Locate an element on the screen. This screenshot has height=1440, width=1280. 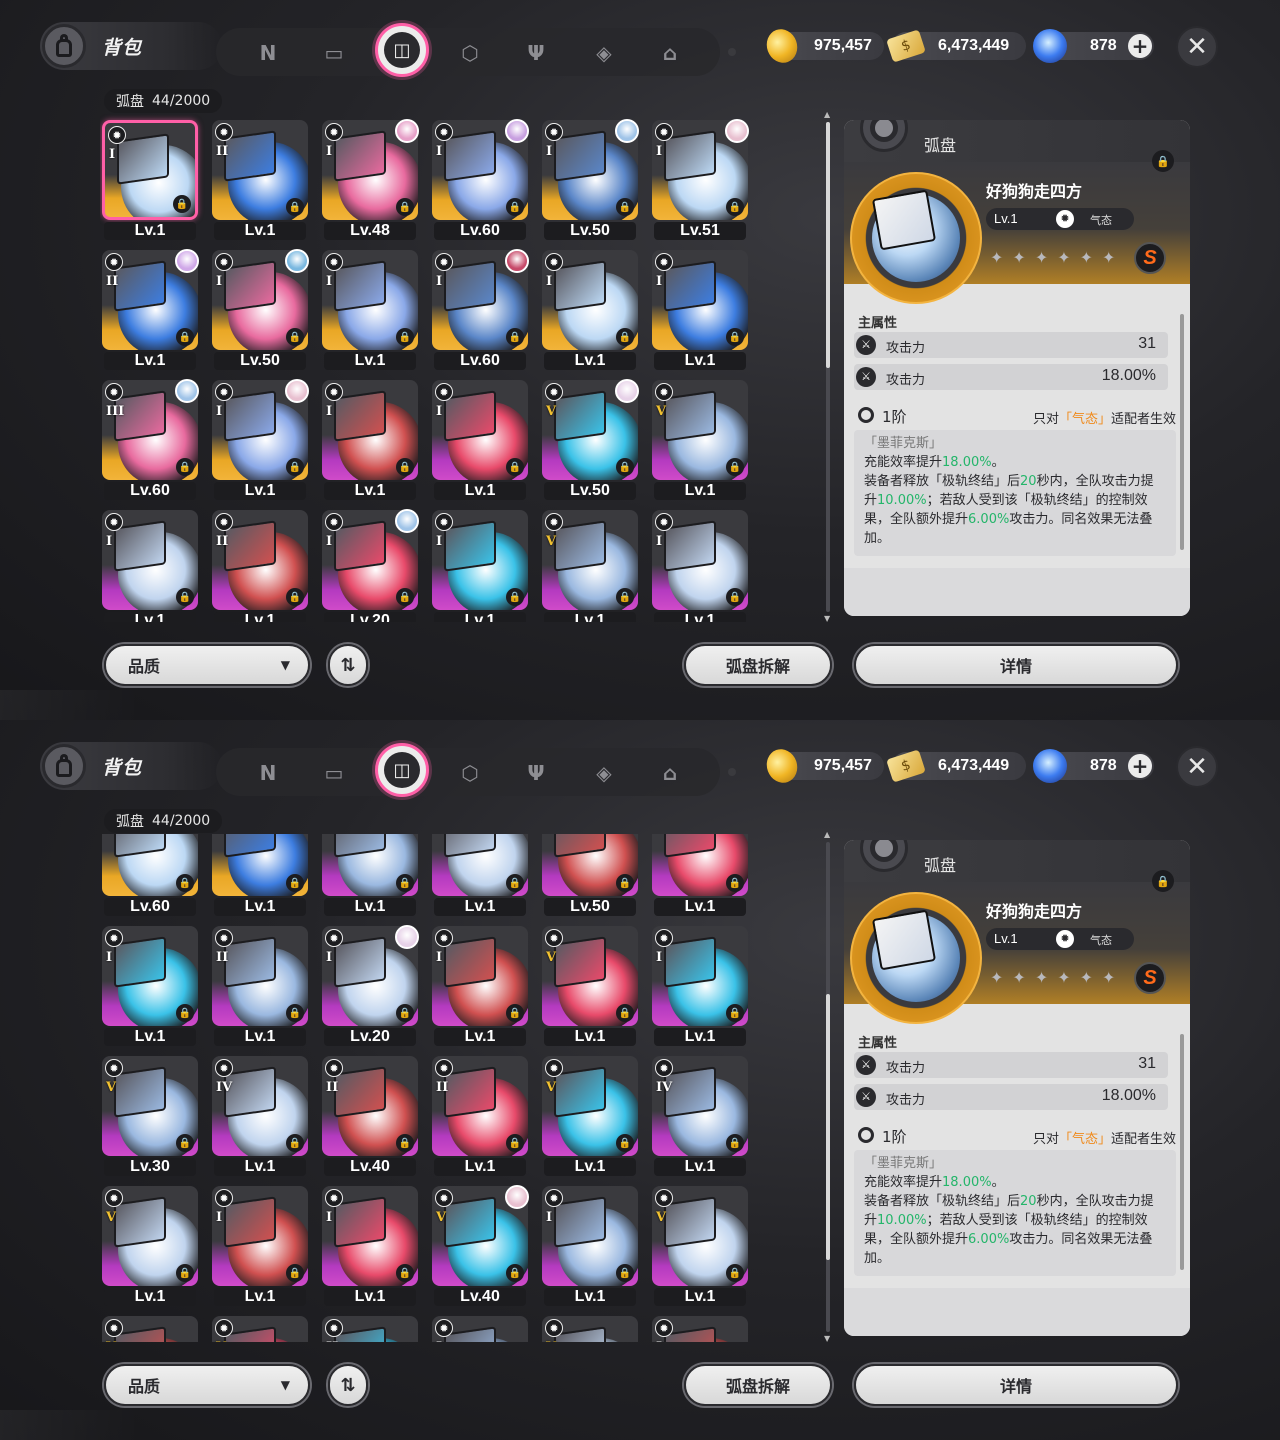
attribute-icon: ✹ is located at coordinates (444, 262).